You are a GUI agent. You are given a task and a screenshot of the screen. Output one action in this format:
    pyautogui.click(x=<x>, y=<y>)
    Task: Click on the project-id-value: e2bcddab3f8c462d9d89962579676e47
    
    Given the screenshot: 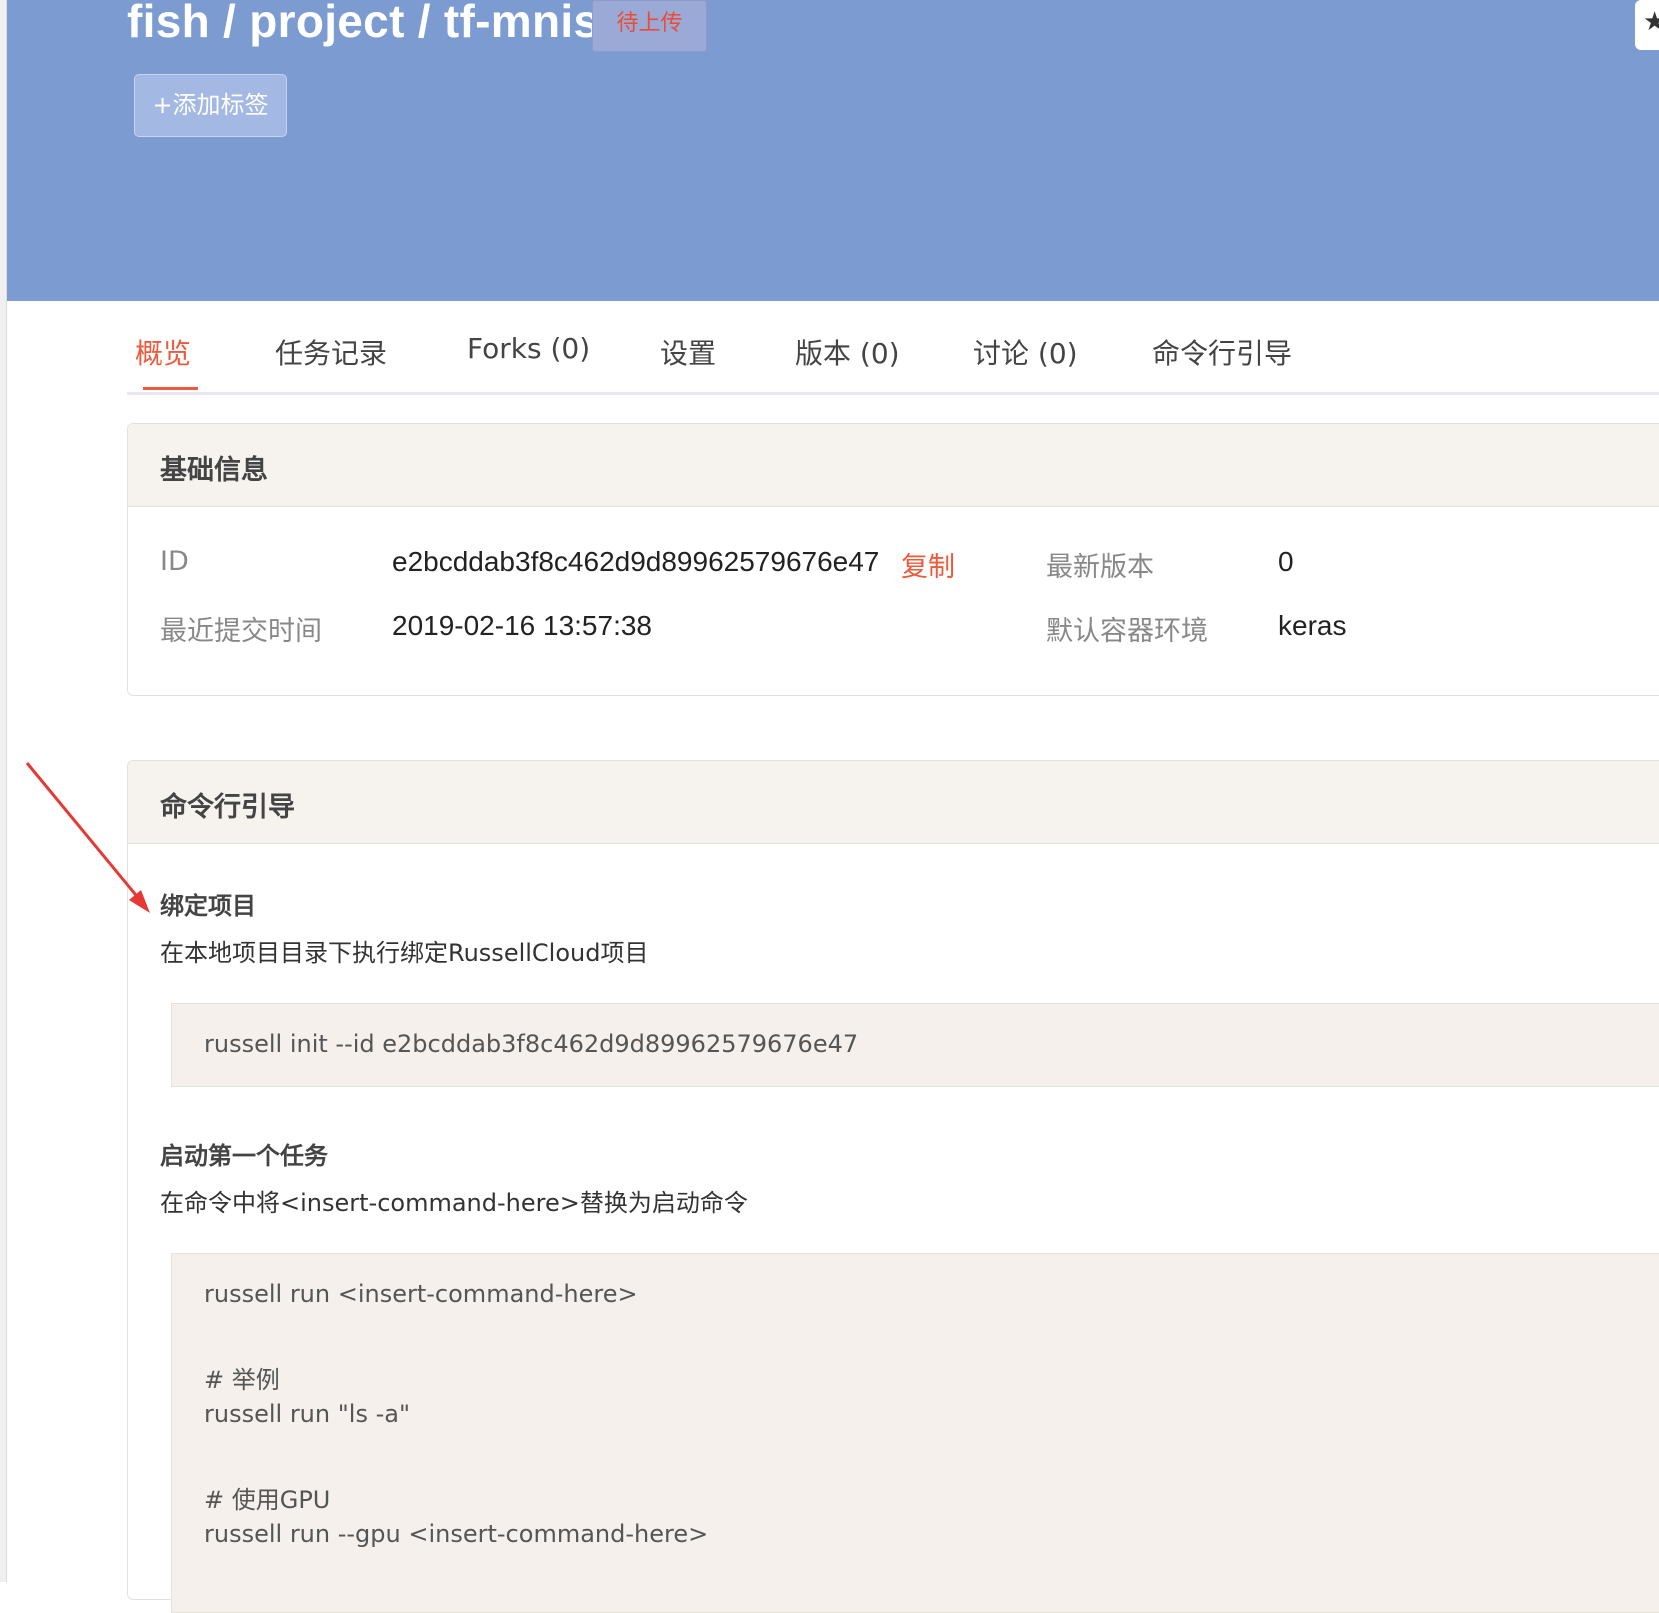 What is the action you would take?
    pyautogui.click(x=636, y=561)
    